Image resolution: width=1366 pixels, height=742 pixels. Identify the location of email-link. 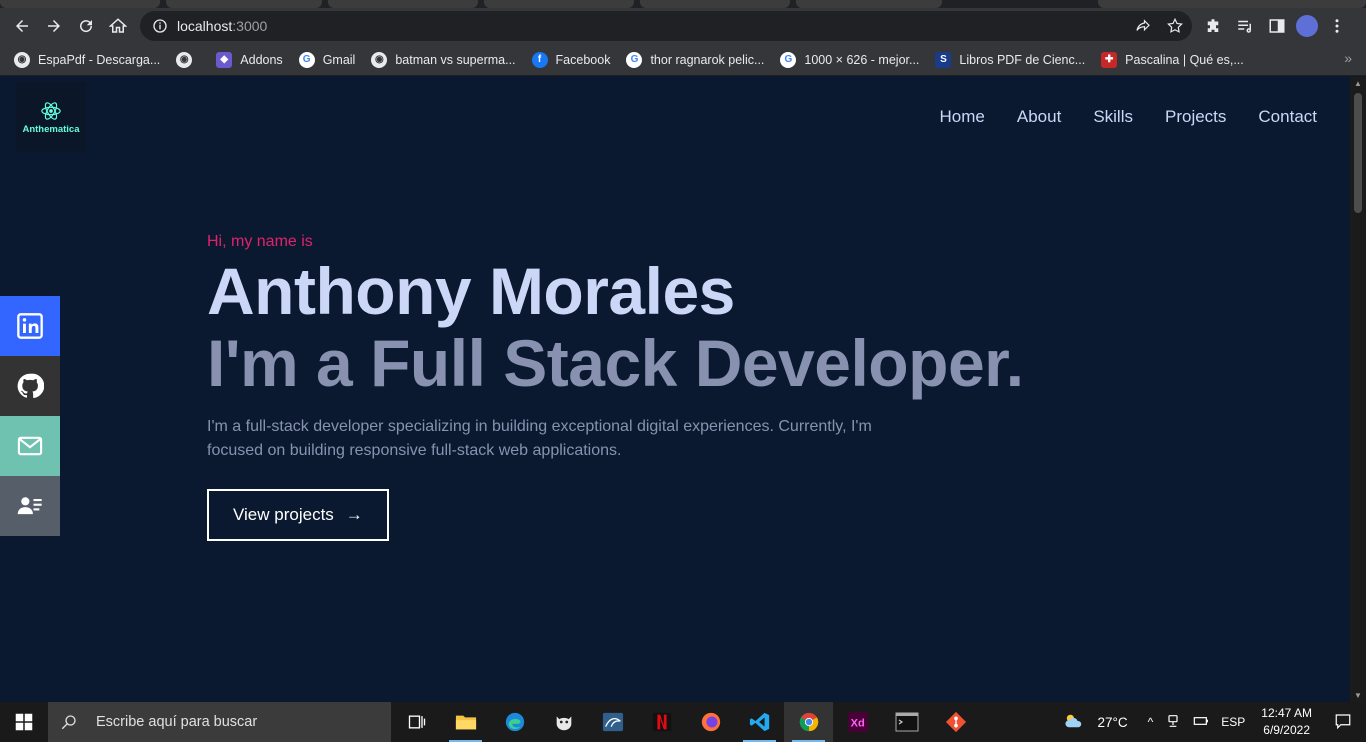
(30, 446).